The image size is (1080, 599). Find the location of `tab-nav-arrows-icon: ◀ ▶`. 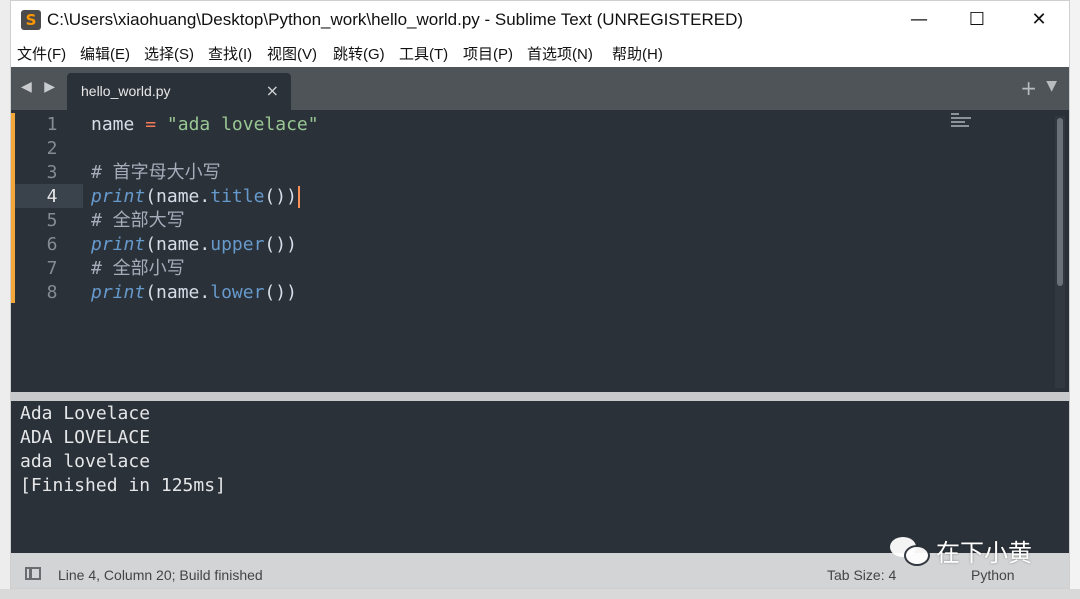

tab-nav-arrows-icon: ◀ ▶ is located at coordinates (40, 87).